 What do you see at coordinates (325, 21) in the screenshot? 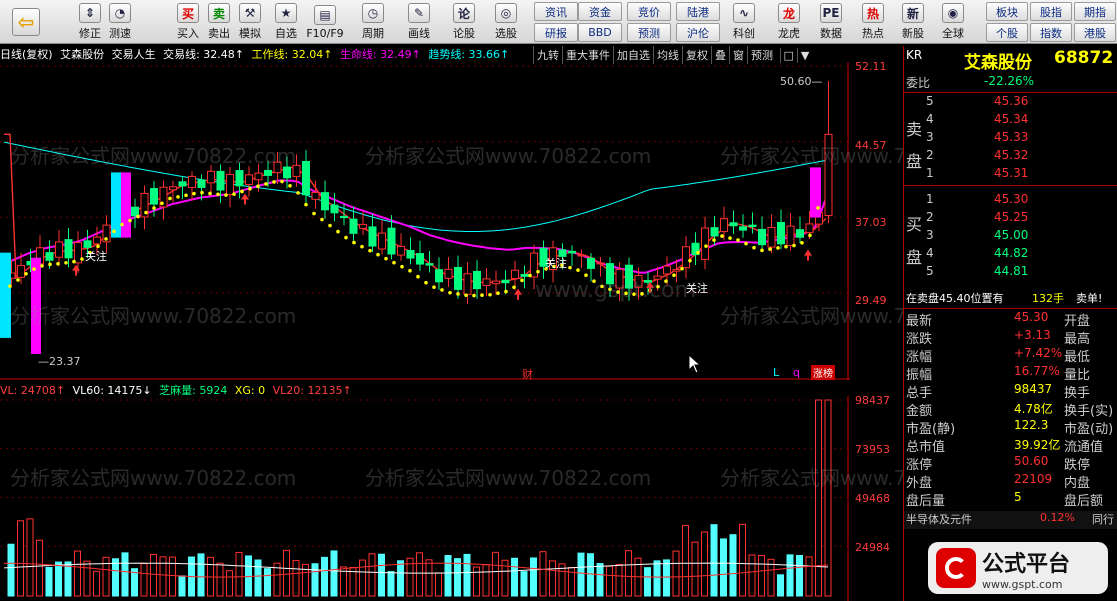
I see `toolbar-button-f10: ▤ F10/F9` at bounding box center [325, 21].